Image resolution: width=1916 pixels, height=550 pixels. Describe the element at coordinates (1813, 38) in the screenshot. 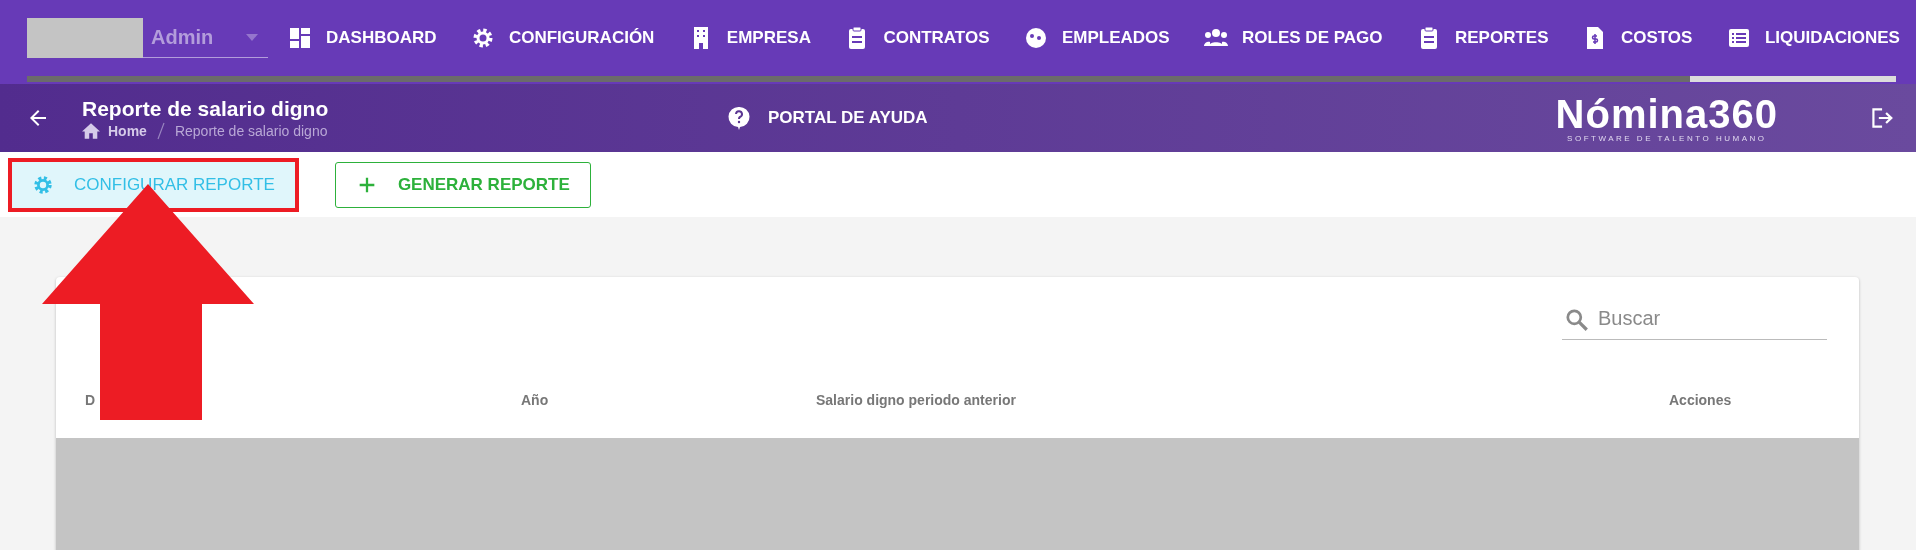

I see `nav-item: LIQUIDACIONES` at that location.